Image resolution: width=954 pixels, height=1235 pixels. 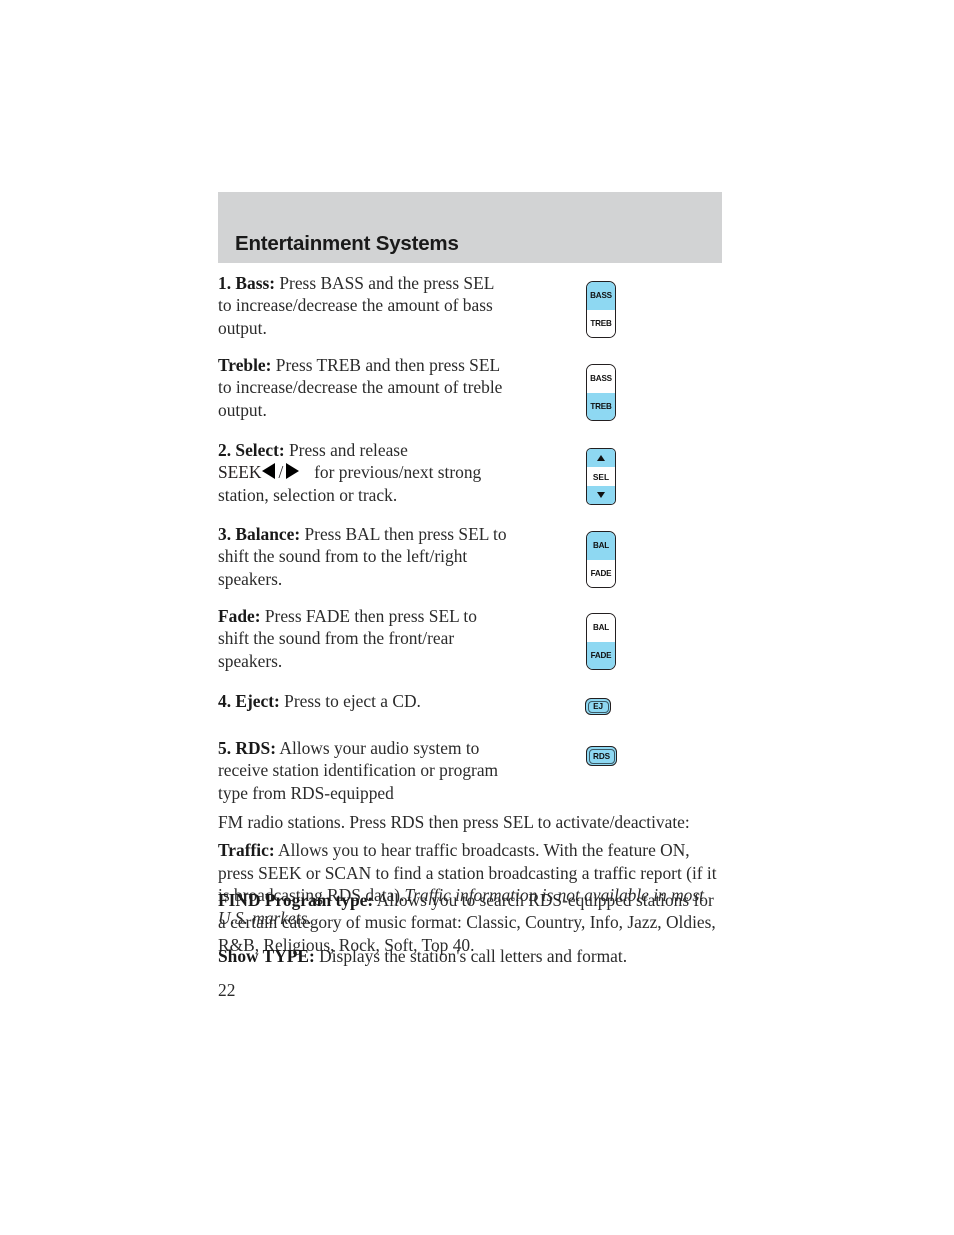 I want to click on page-header-banner: Entertainment Systems, so click(x=470, y=227).